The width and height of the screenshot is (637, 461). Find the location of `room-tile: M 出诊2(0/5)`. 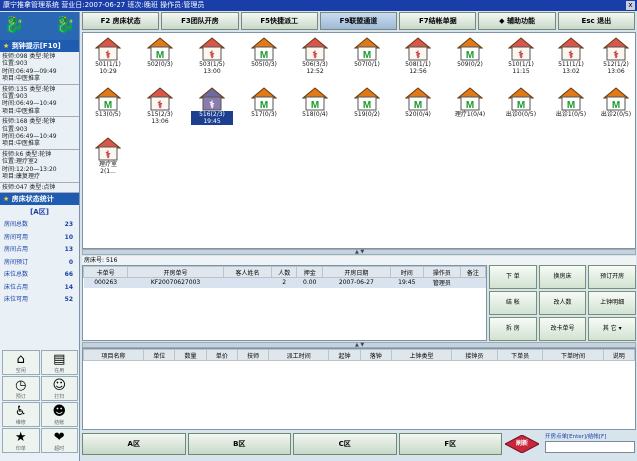

room-tile: M 出诊2(0/5) is located at coordinates (616, 111).